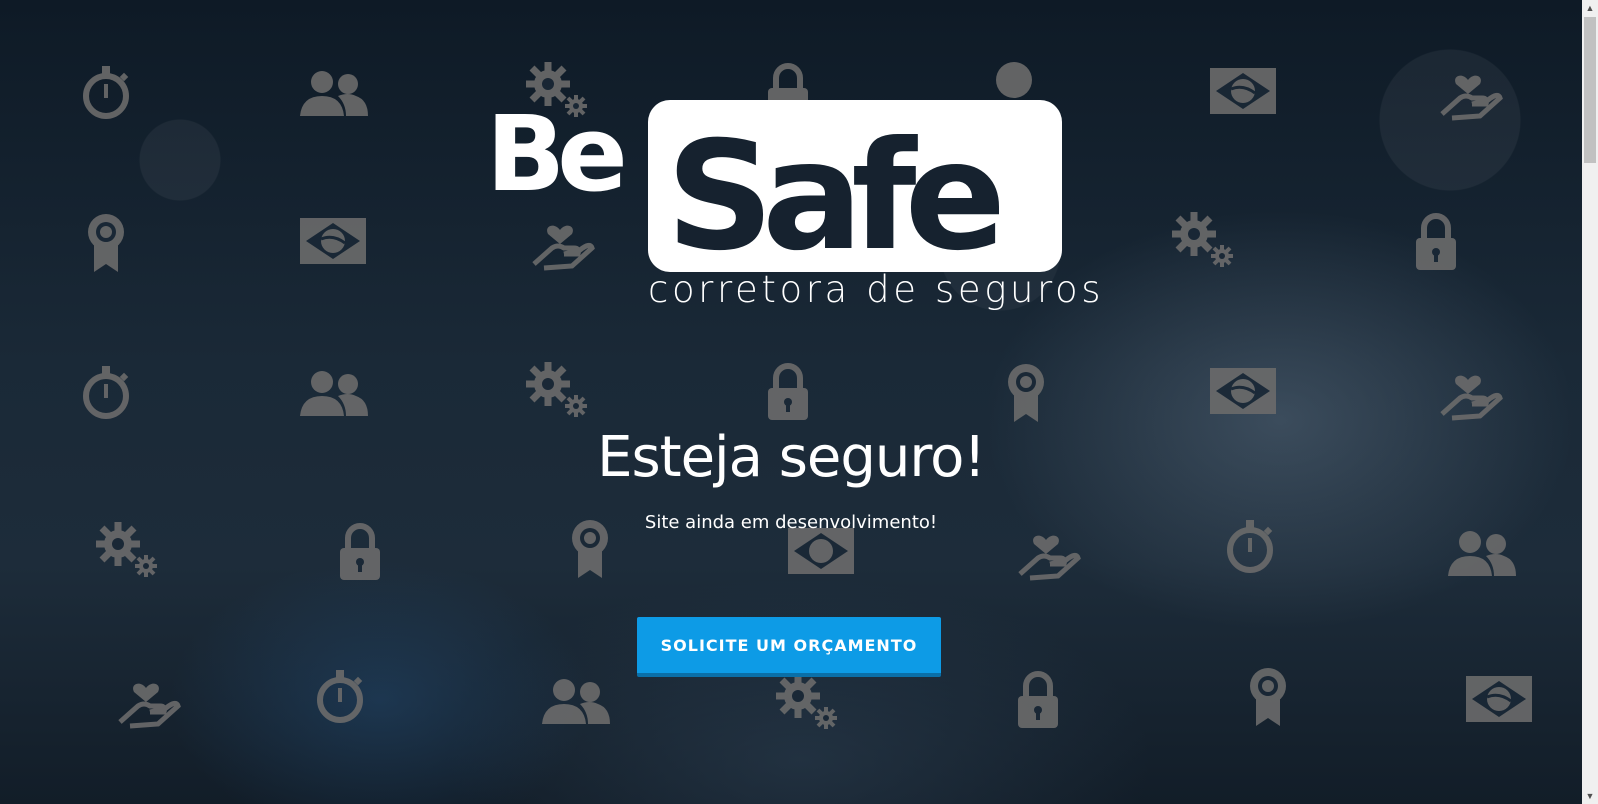 This screenshot has width=1598, height=804. I want to click on vertical-scrollbar: ▲ ▼, so click(1590, 402).